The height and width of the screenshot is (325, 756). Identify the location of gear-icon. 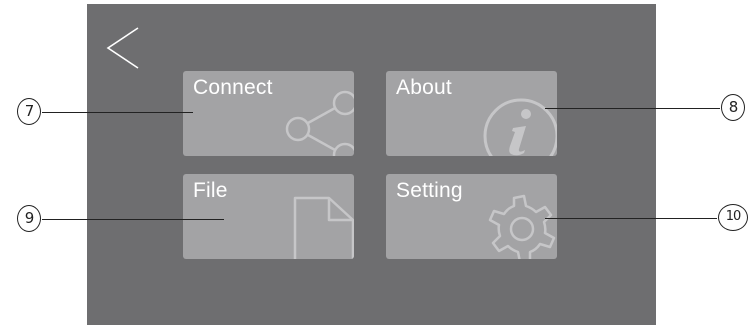
(522, 226).